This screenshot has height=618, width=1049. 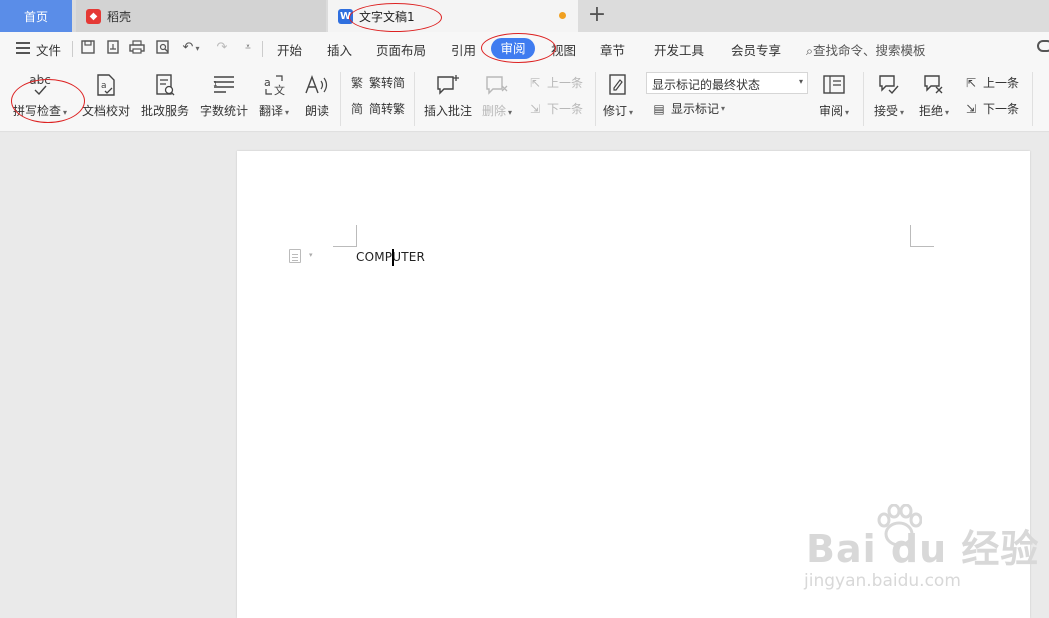 I want to click on prev-comment-icon: ⇱, so click(x=535, y=82).